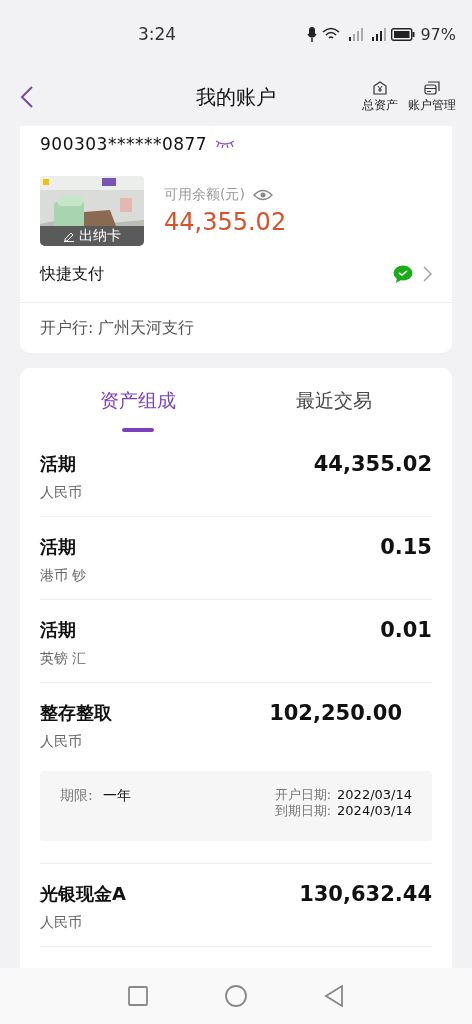 This screenshot has width=472, height=1024. Describe the element at coordinates (432, 97) in the screenshot. I see `header-action-button: 账户管理` at that location.